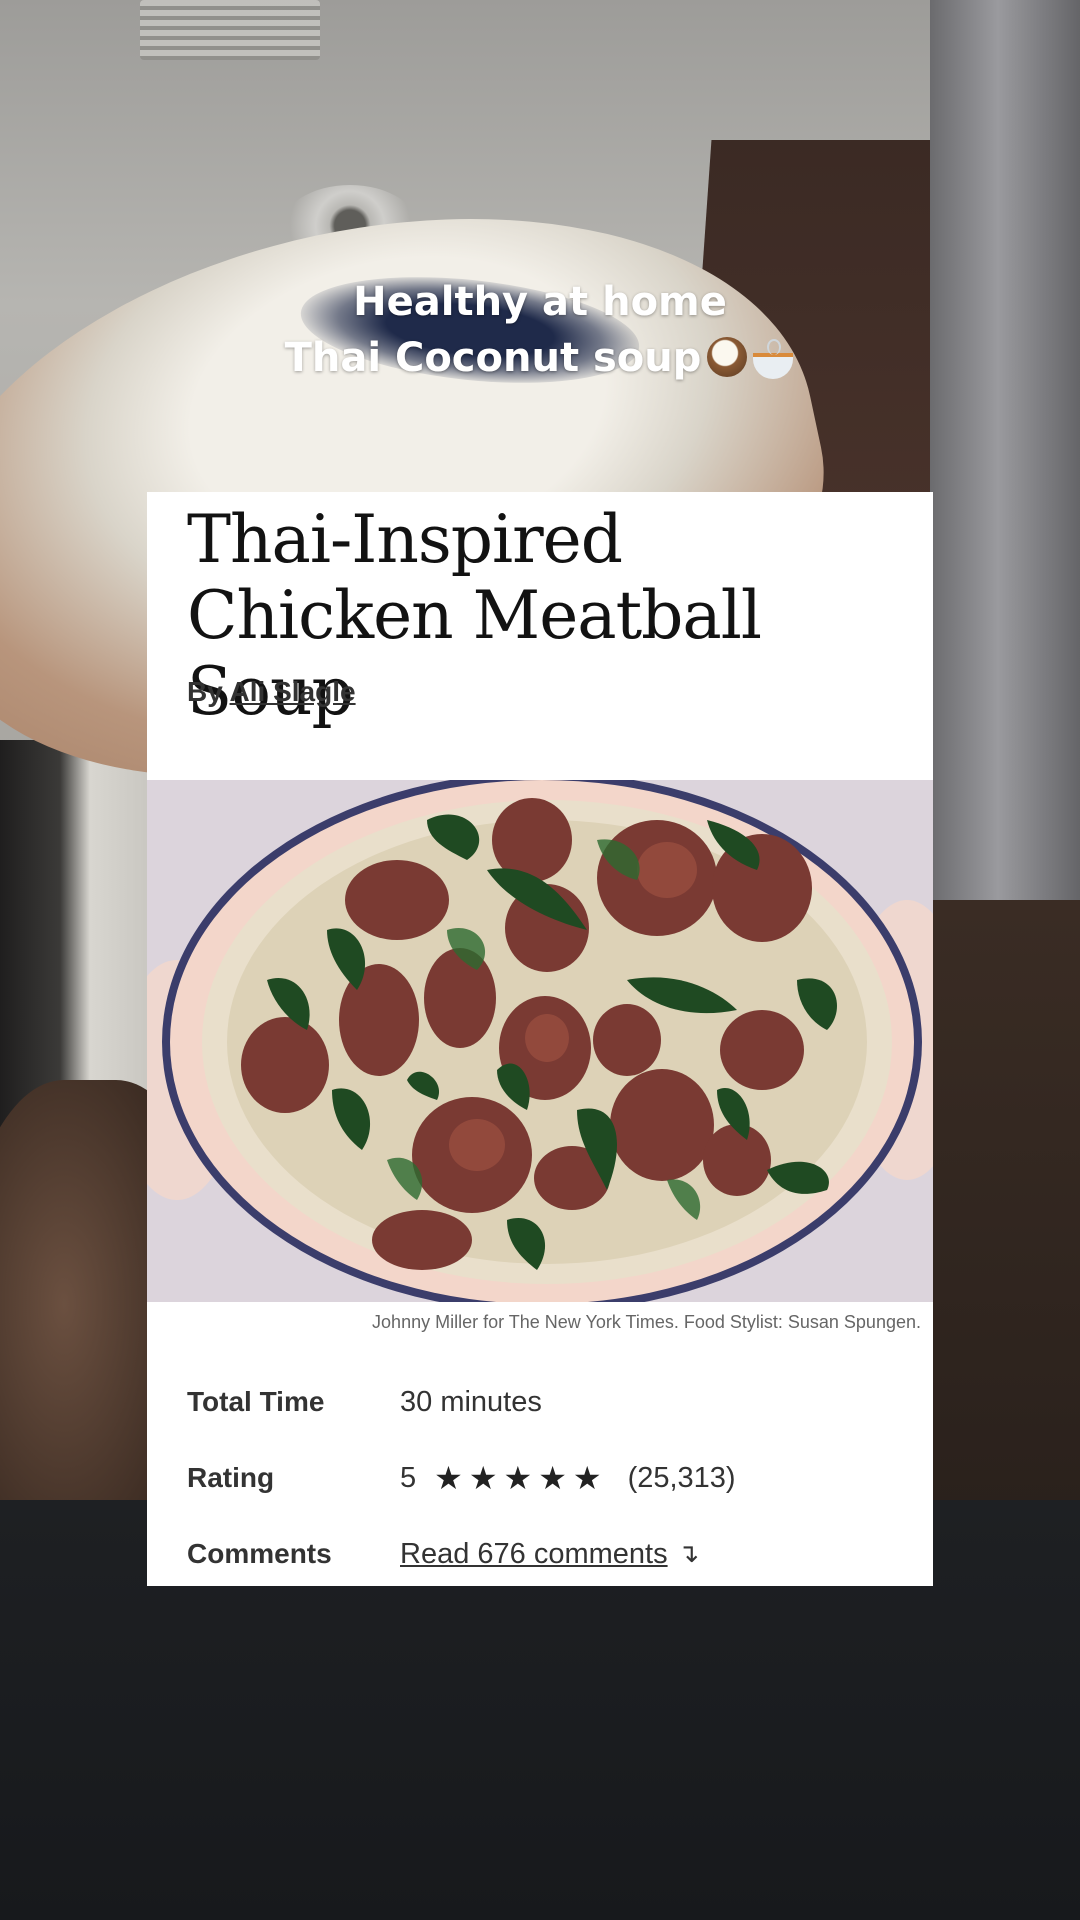 The height and width of the screenshot is (1920, 1080). I want to click on rating-value-group: 5 ★★★★★ (25,313), so click(568, 1478).